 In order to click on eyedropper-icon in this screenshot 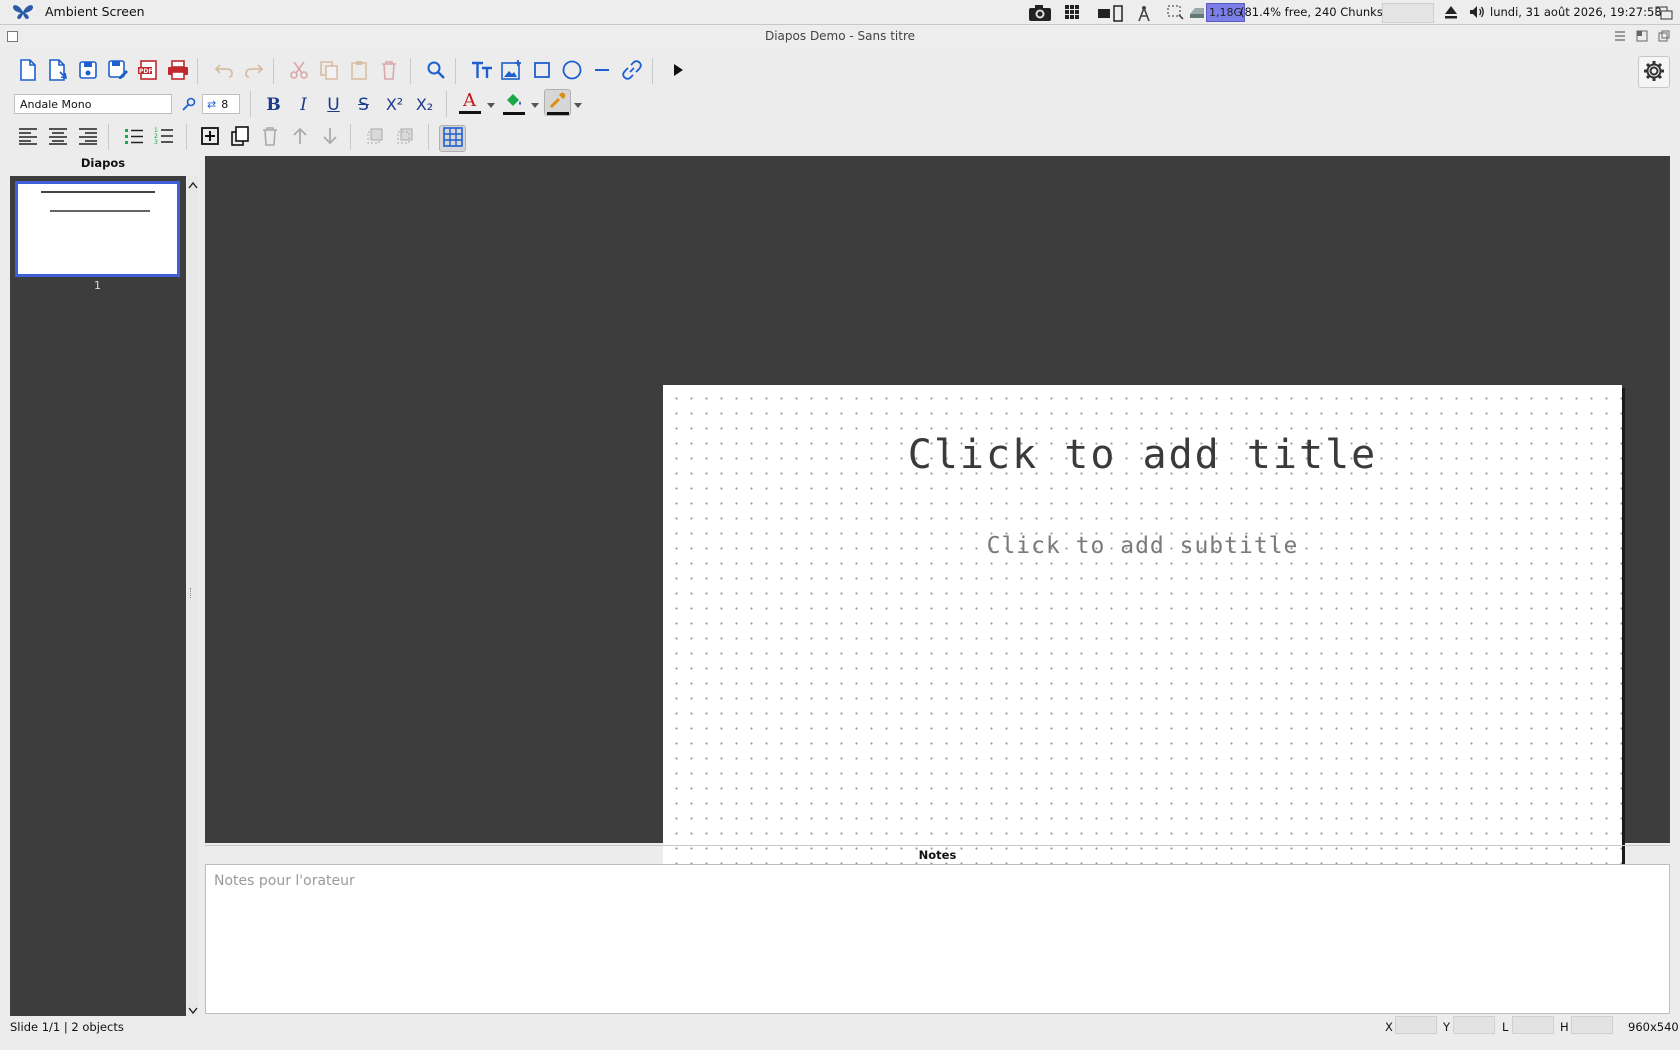, I will do `click(558, 101)`.